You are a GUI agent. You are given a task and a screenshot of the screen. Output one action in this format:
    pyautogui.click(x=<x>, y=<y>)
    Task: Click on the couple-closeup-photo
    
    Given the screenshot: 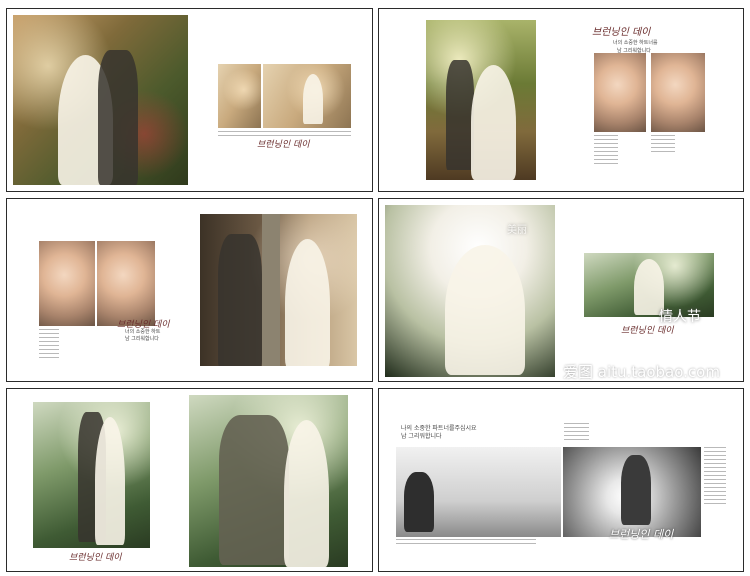 What is the action you would take?
    pyautogui.click(x=678, y=92)
    